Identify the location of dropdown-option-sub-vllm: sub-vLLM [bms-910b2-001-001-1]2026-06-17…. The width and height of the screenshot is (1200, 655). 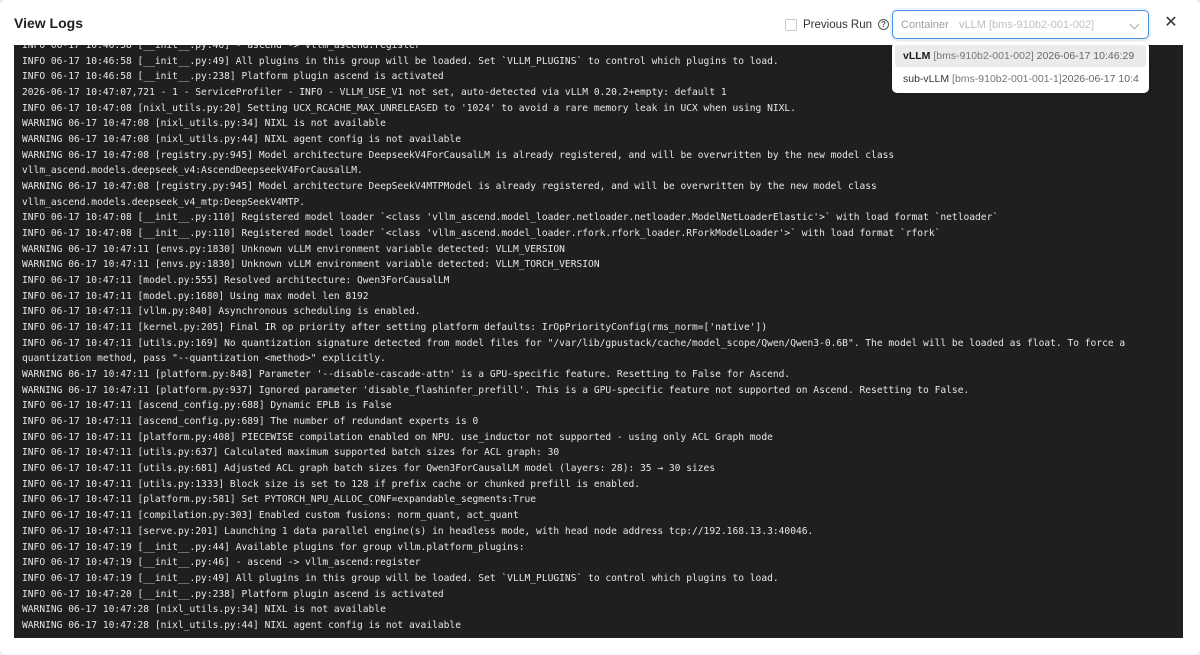
(1020, 79).